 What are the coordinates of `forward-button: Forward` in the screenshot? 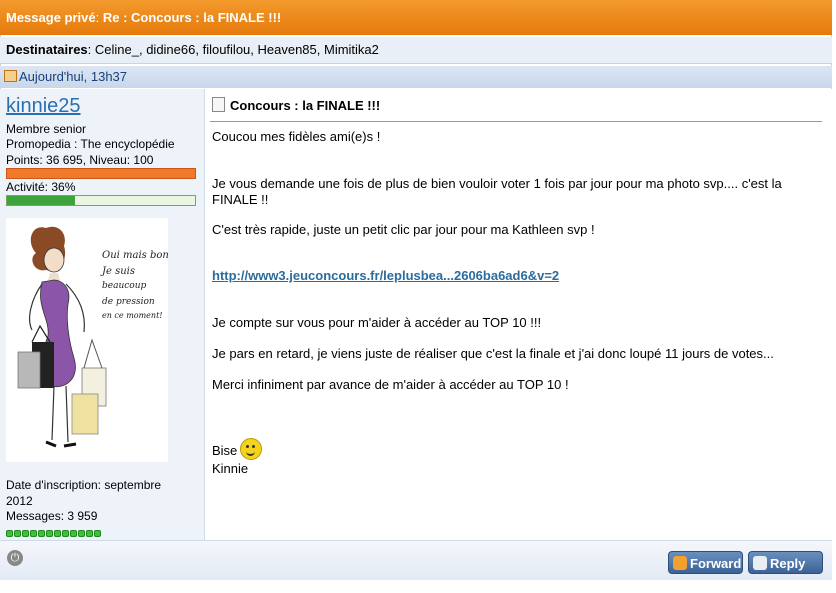 It's located at (705, 562).